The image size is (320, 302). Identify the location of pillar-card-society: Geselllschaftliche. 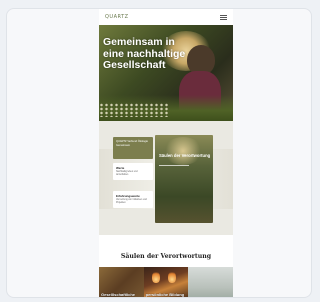
(121, 282).